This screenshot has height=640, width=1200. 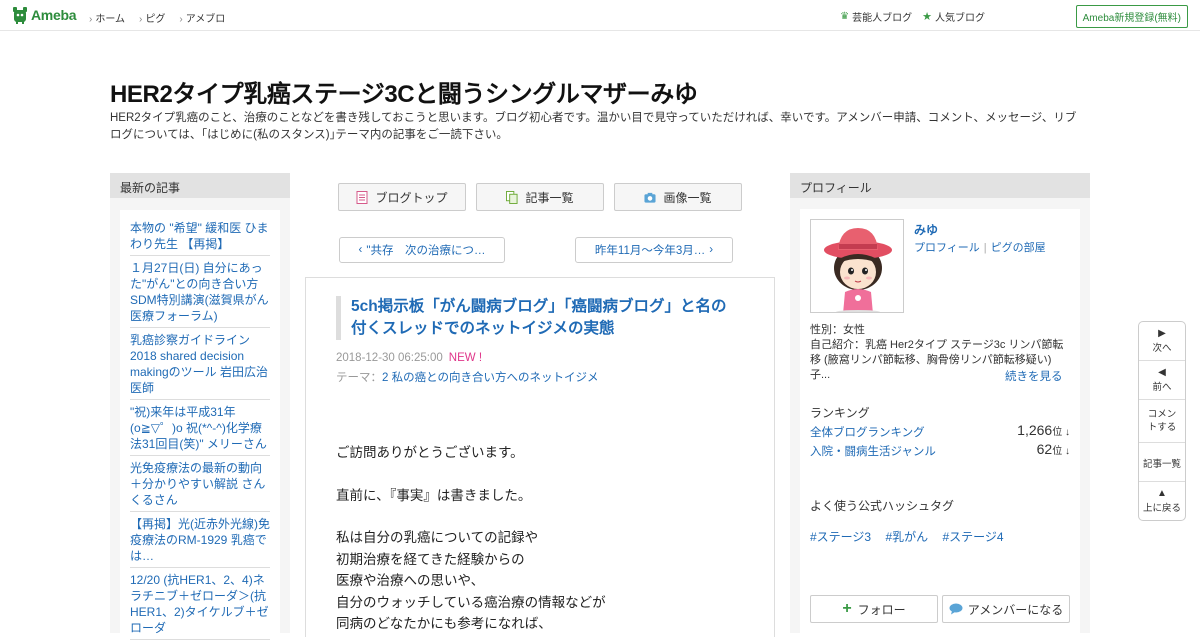 What do you see at coordinates (941, 450) in the screenshot?
I see `ranking-row: 入院・闘病生活ジャンル 62位 ↓` at bounding box center [941, 450].